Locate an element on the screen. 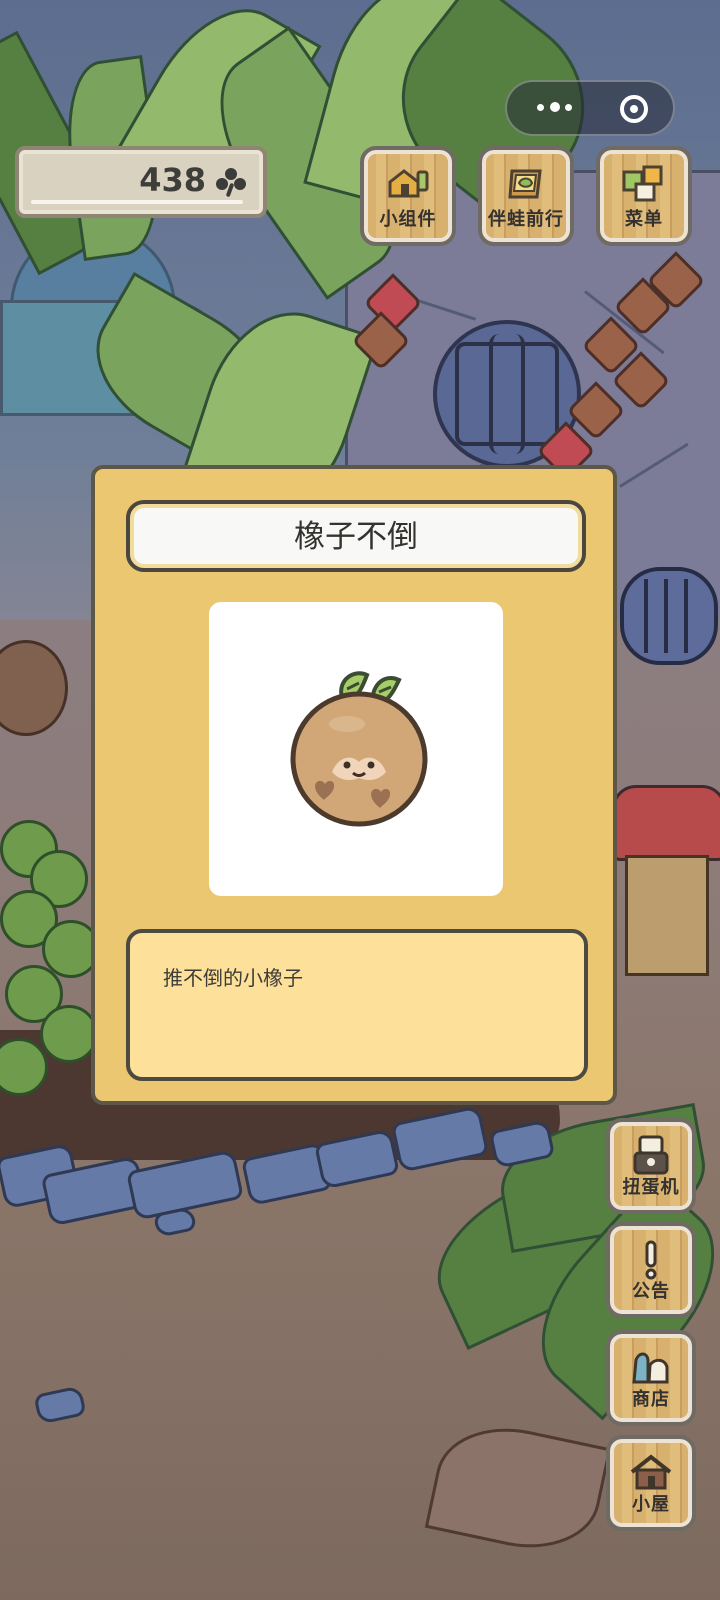  widget-button: 小组件 is located at coordinates (408, 196).